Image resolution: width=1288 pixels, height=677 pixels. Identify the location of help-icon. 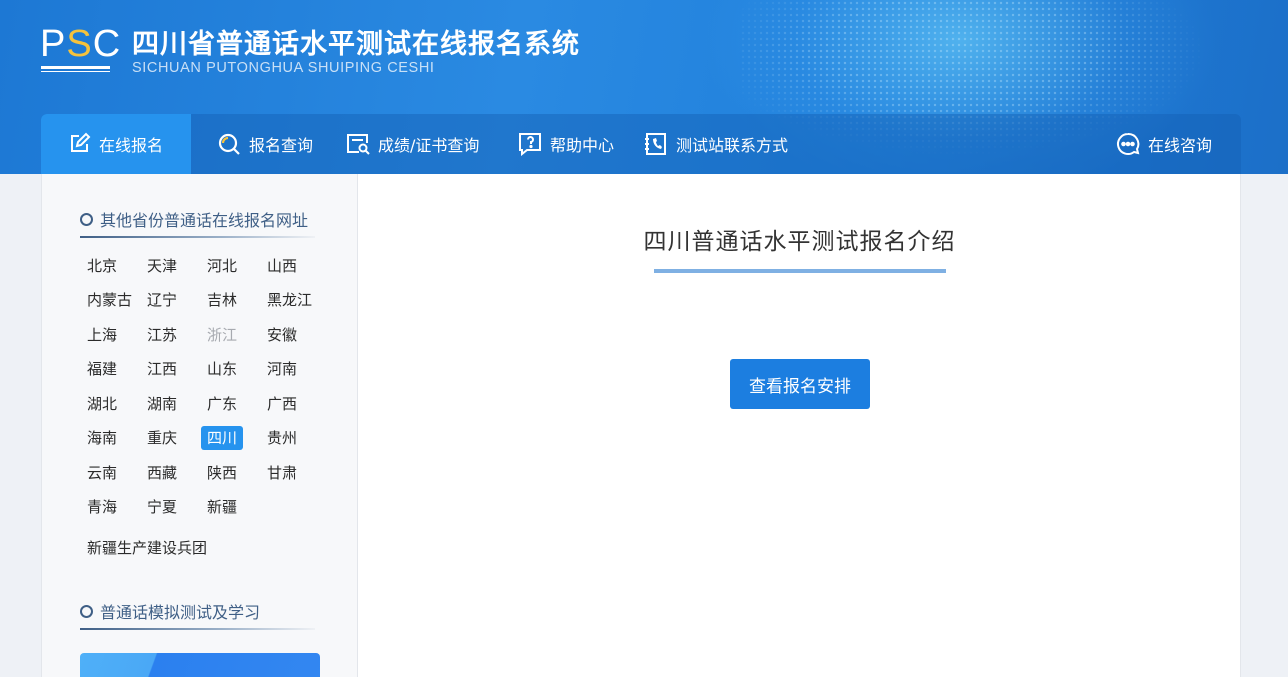
(530, 144).